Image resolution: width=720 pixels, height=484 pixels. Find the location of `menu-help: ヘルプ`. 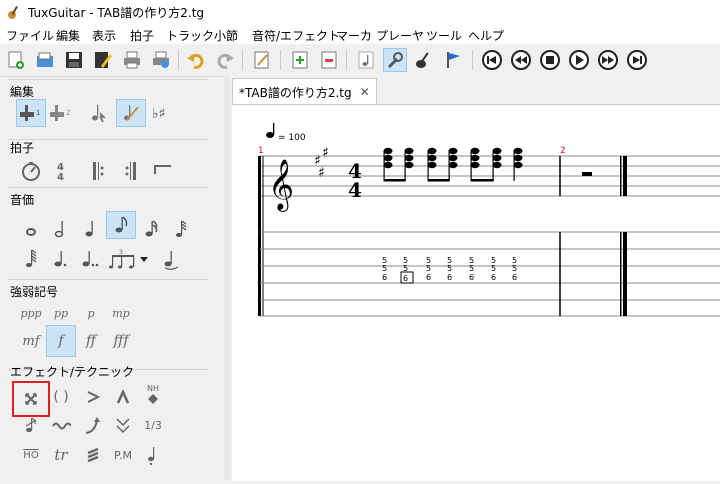

menu-help: ヘルプ is located at coordinates (486, 35).